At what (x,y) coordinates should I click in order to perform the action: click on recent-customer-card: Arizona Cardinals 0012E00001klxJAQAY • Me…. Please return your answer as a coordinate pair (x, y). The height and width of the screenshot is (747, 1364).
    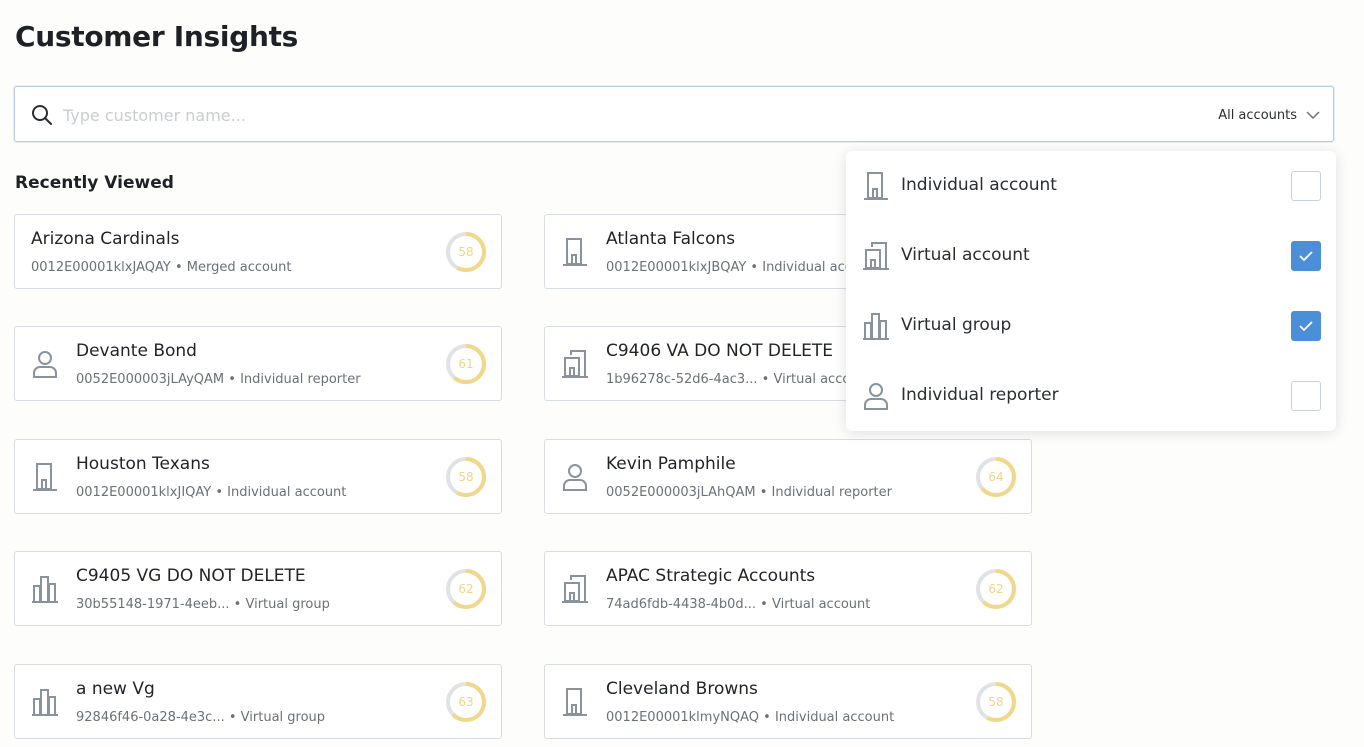
    Looking at the image, I should click on (258, 251).